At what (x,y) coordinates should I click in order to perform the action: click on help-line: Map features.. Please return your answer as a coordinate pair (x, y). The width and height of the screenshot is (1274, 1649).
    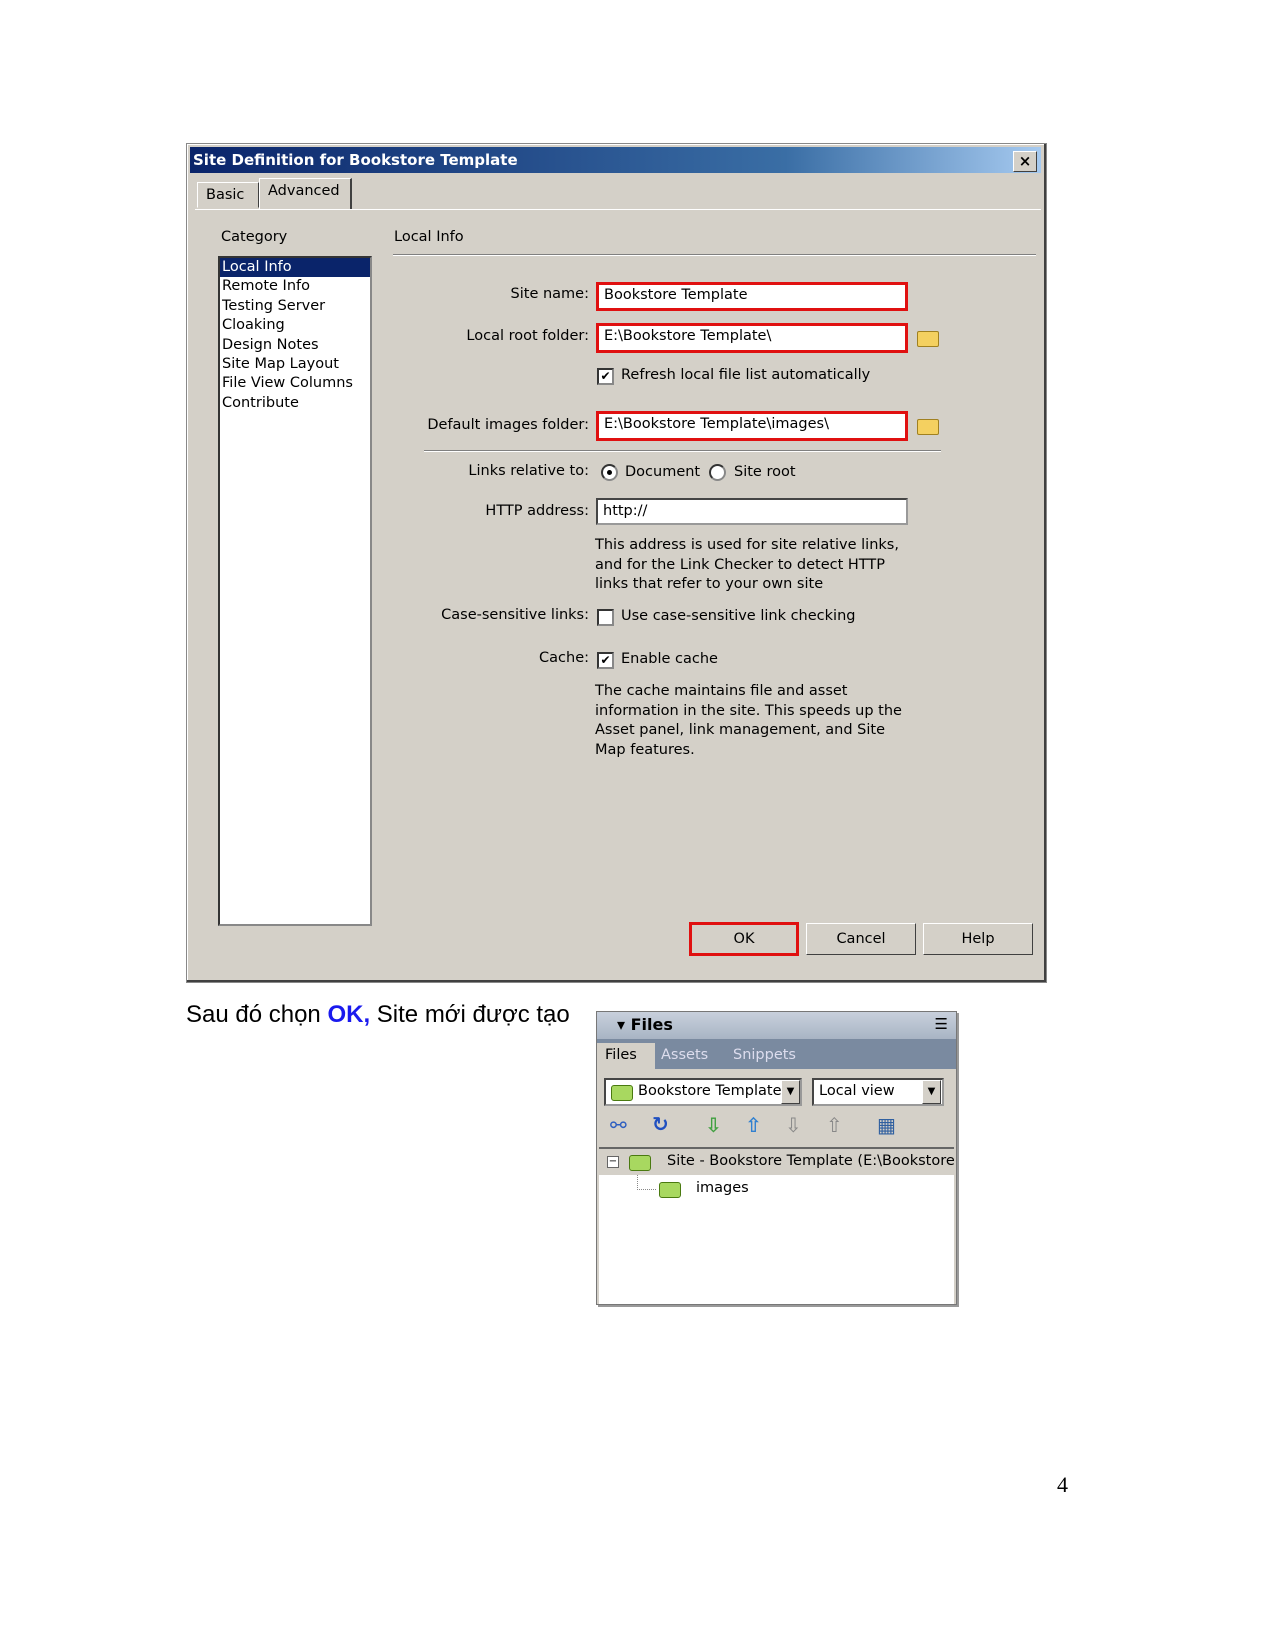
    Looking at the image, I should click on (645, 749).